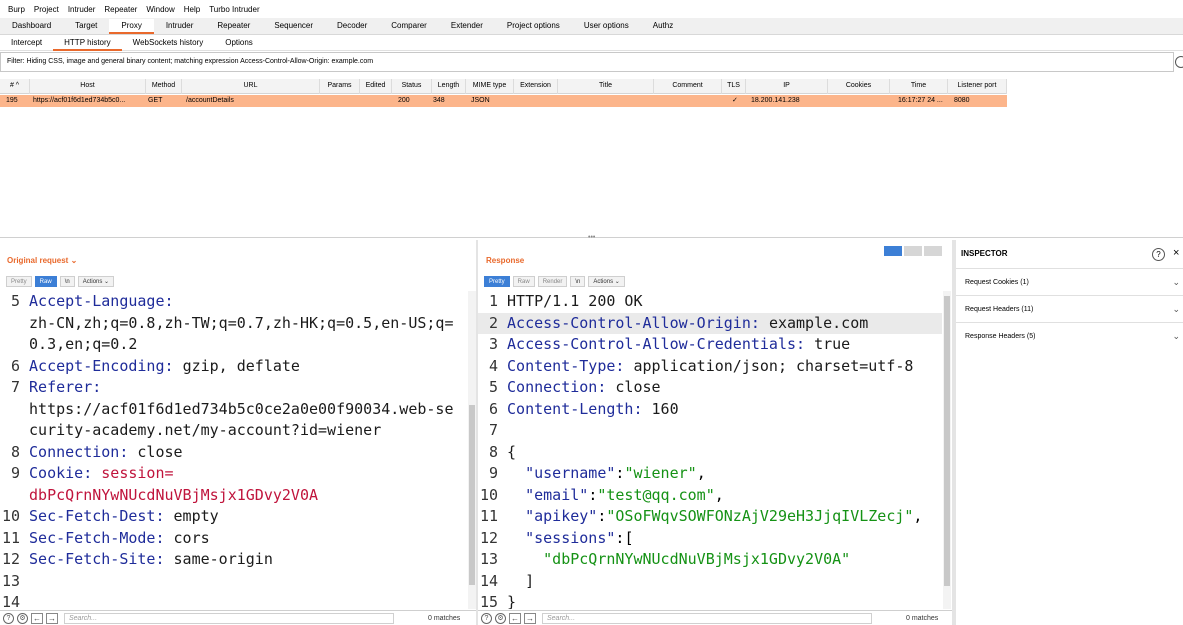 Image resolution: width=1183 pixels, height=625 pixels. I want to click on code-line: dbPcQrnNYwNUcdNuVBjMsjx1GDvy2V0A, so click(234, 496).